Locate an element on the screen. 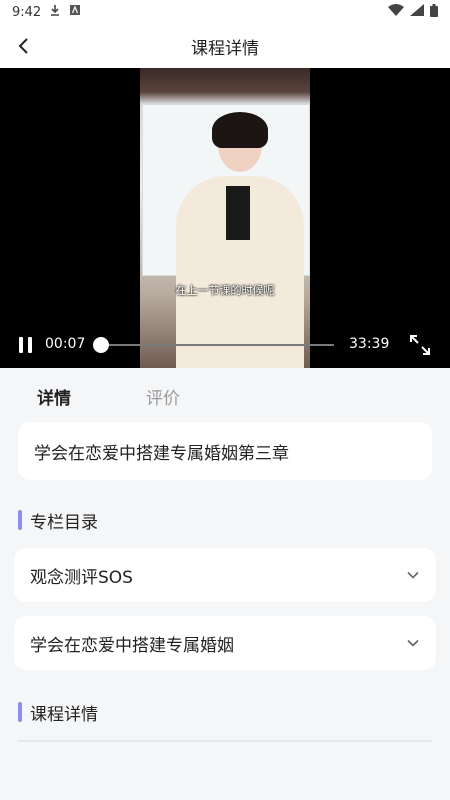 The height and width of the screenshot is (800, 450). fullscreen-icon is located at coordinates (420, 345).